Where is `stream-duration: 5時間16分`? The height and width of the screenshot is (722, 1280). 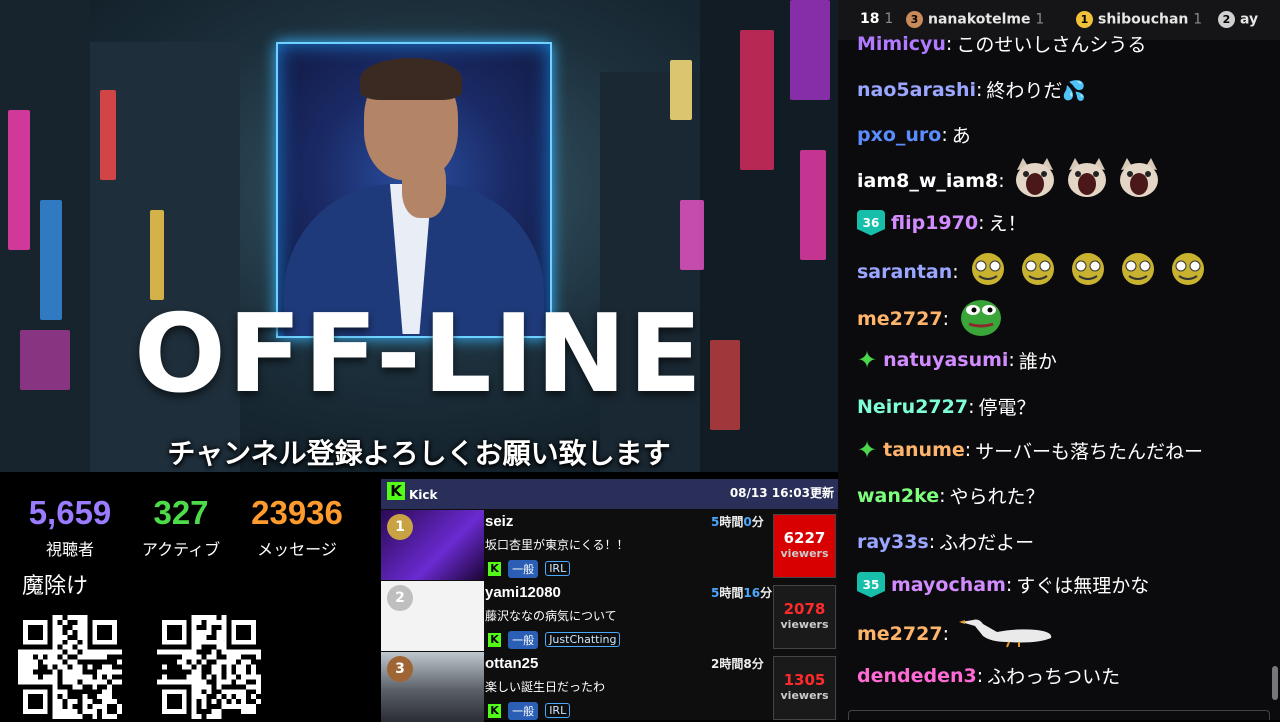
stream-duration: 5時間16分 is located at coordinates (742, 593).